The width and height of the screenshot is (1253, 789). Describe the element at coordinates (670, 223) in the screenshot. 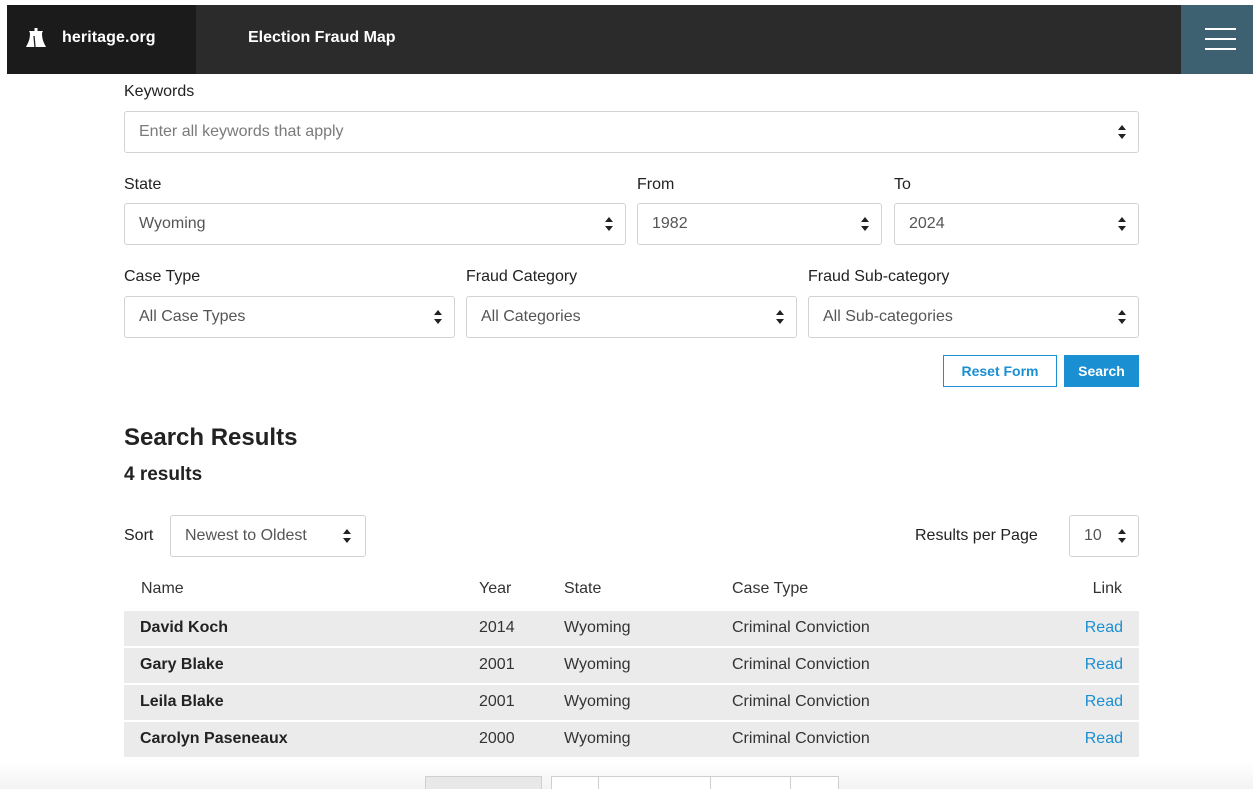

I see `from-value: 1982` at that location.